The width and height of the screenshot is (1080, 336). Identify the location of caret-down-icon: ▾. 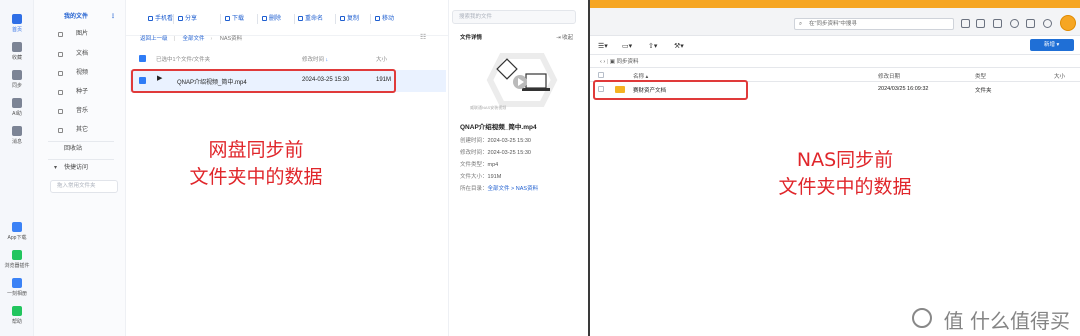
(56, 168).